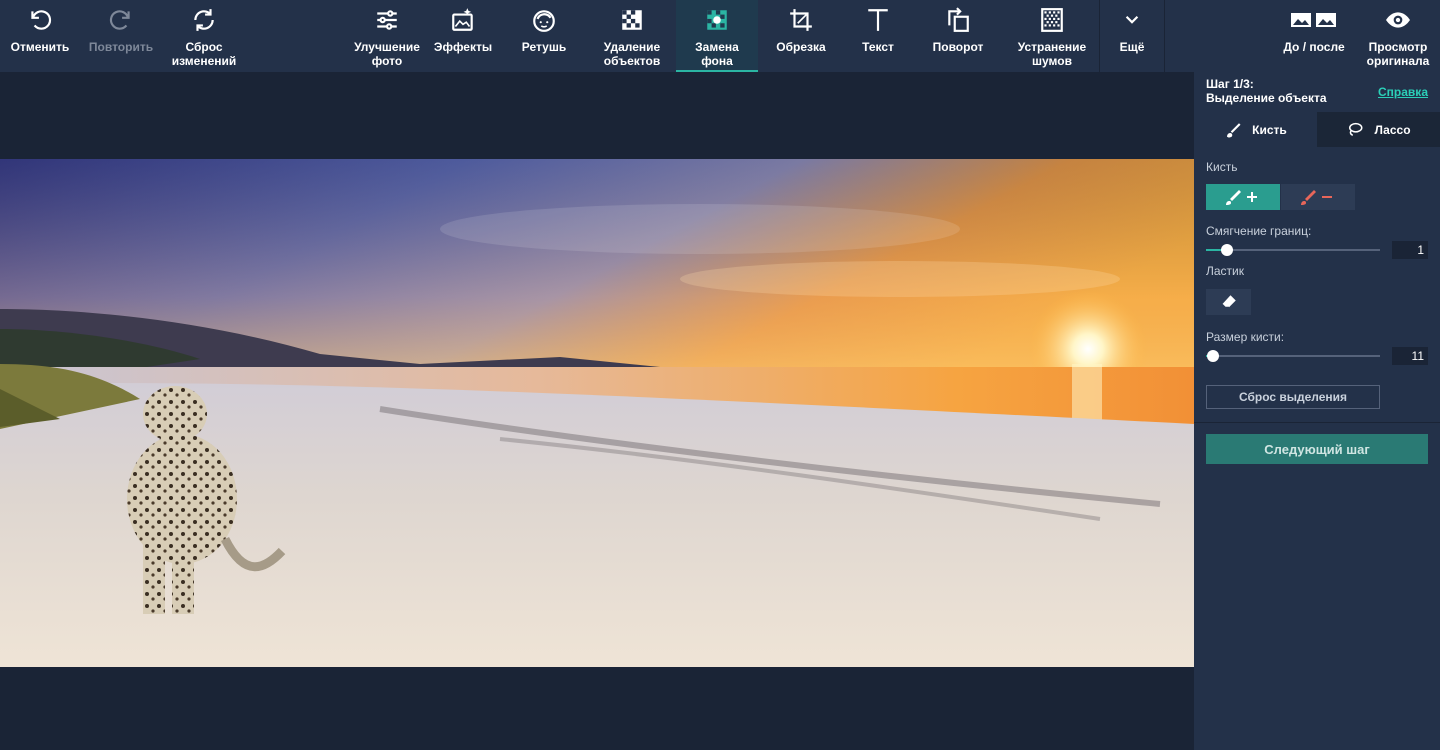  Describe the element at coordinates (1052, 54) in the screenshot. I see `denoise-label: Устранение шумов` at that location.